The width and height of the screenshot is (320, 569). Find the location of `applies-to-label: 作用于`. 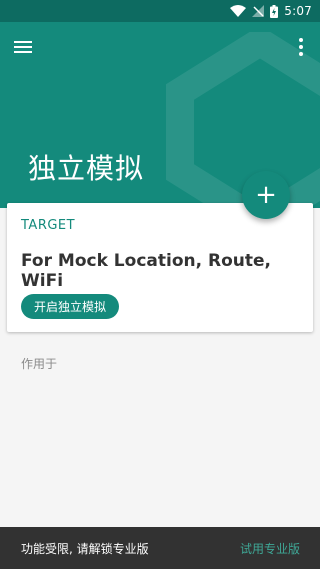

applies-to-label: 作用于 is located at coordinates (39, 364).